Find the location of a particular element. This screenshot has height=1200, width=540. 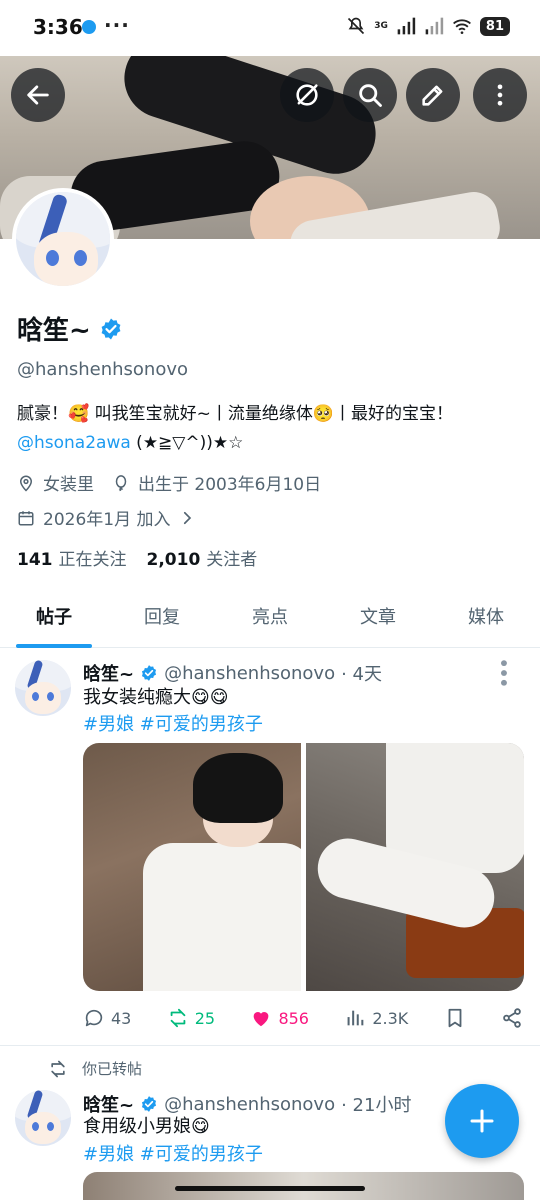

bio-text: 腻豪！🥰 叫我笙宝就好~丨流量绝缘体🥺丨最好的宝宝！ is located at coordinates (235, 414).